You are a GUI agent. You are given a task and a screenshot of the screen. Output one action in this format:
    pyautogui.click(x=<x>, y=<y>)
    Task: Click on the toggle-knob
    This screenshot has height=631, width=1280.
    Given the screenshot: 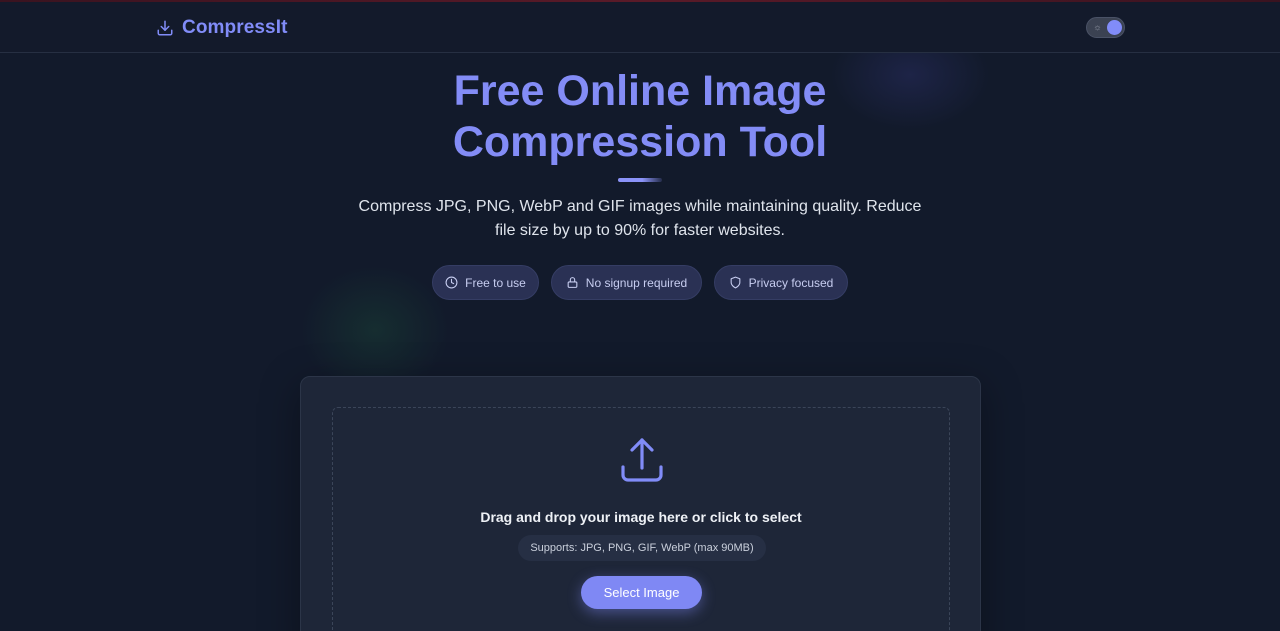 What is the action you would take?
    pyautogui.click(x=1114, y=27)
    